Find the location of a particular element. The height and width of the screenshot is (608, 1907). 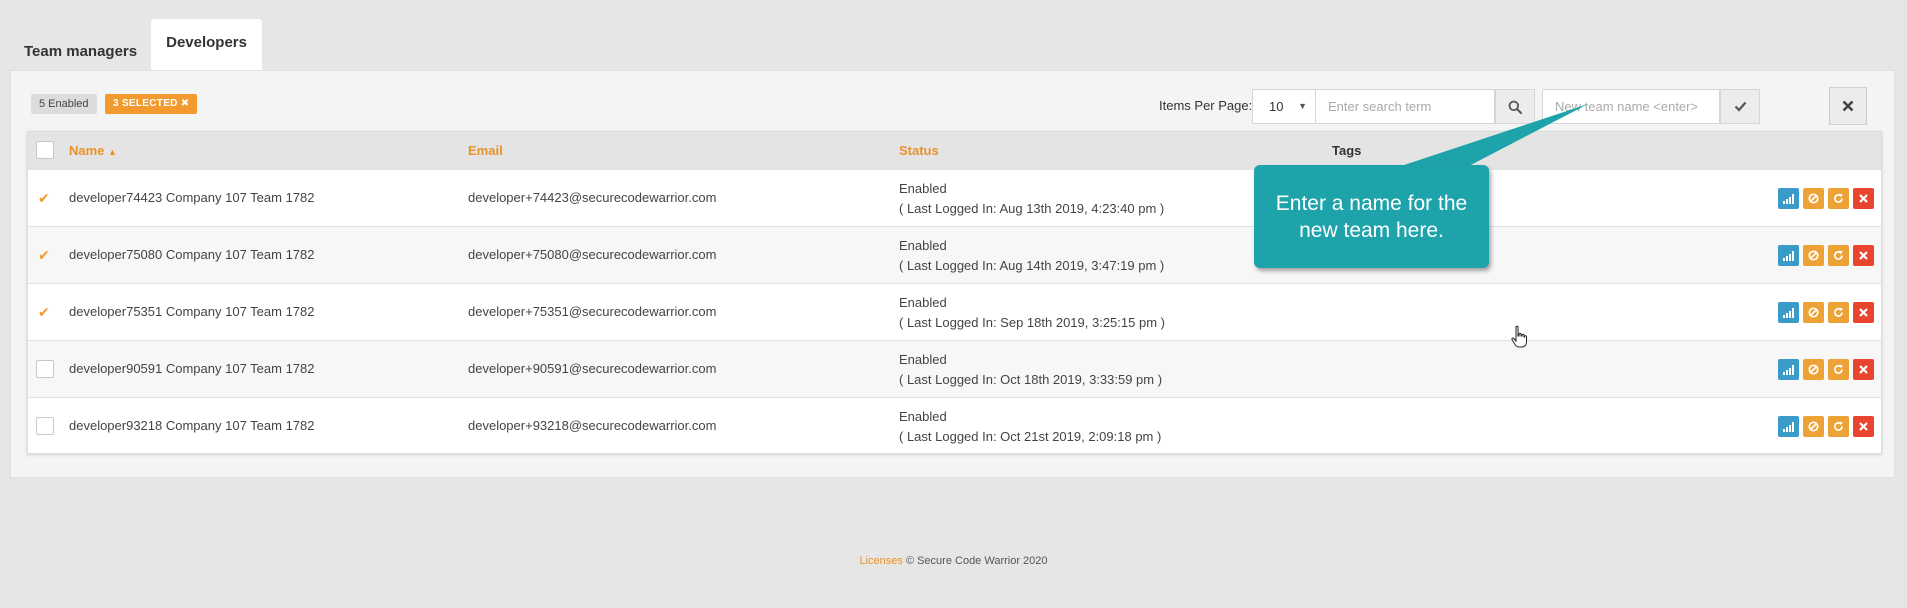

footer: Licenses © Secure Code Warrior 2020 is located at coordinates (953, 561).